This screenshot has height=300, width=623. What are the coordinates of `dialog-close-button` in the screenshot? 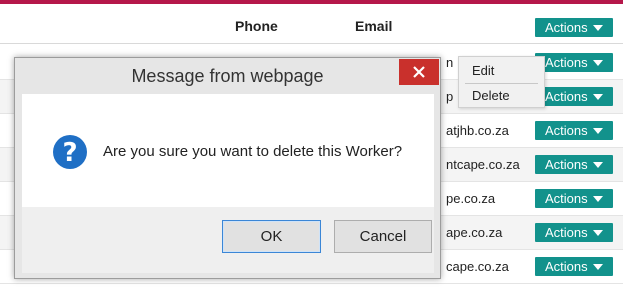 It's located at (419, 72).